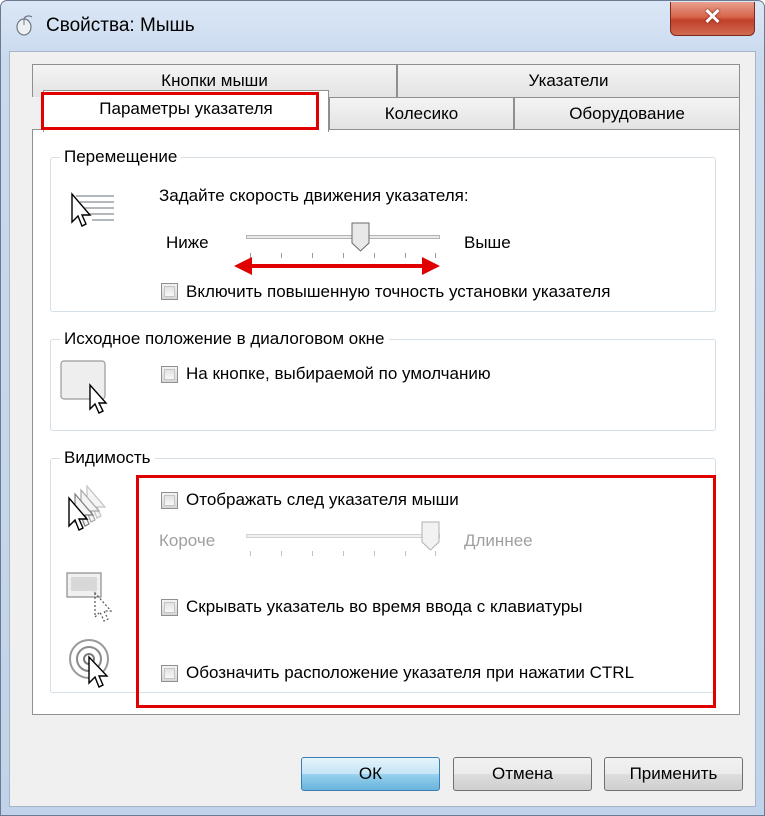 This screenshot has width=765, height=816. I want to click on close-icon: ✕, so click(712, 16).